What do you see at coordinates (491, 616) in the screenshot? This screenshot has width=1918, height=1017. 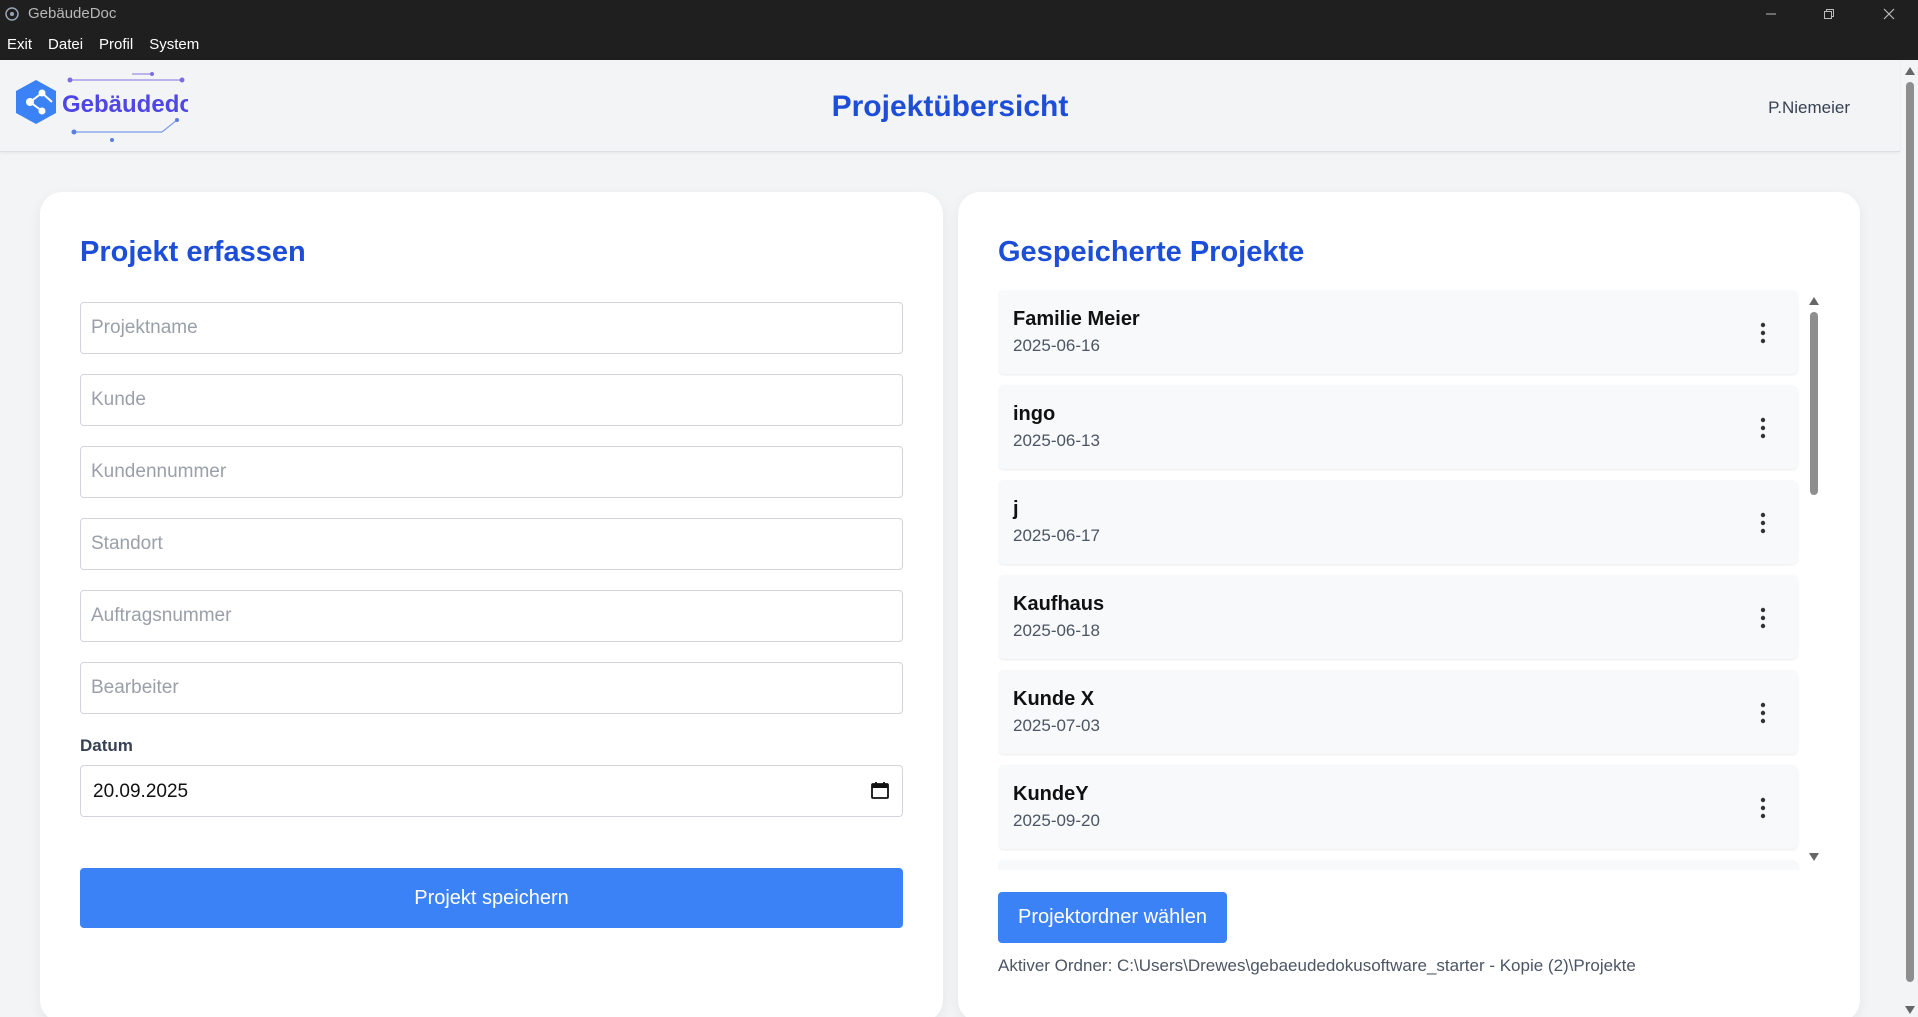 I see `auftragsnummer-input` at bounding box center [491, 616].